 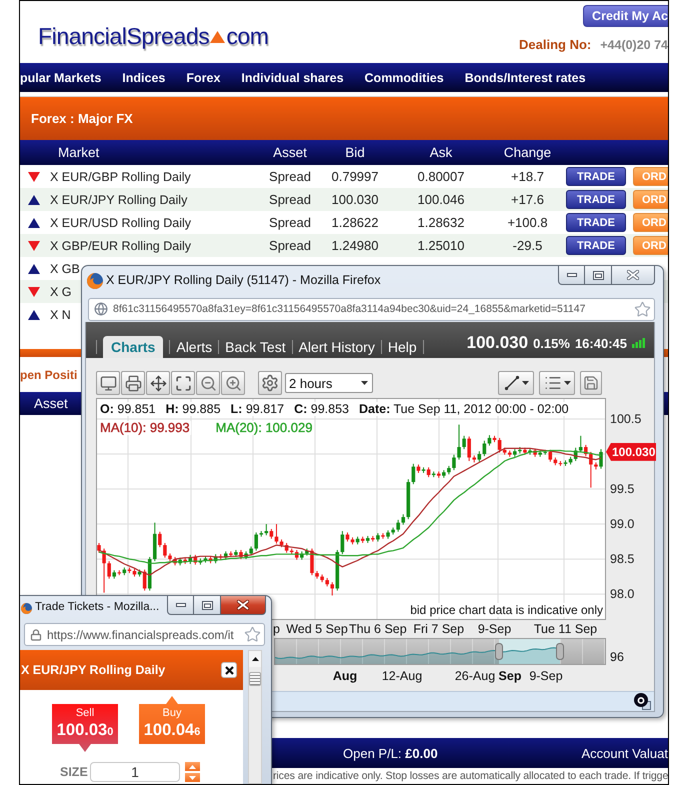 I want to click on pan-button, so click(x=158, y=383).